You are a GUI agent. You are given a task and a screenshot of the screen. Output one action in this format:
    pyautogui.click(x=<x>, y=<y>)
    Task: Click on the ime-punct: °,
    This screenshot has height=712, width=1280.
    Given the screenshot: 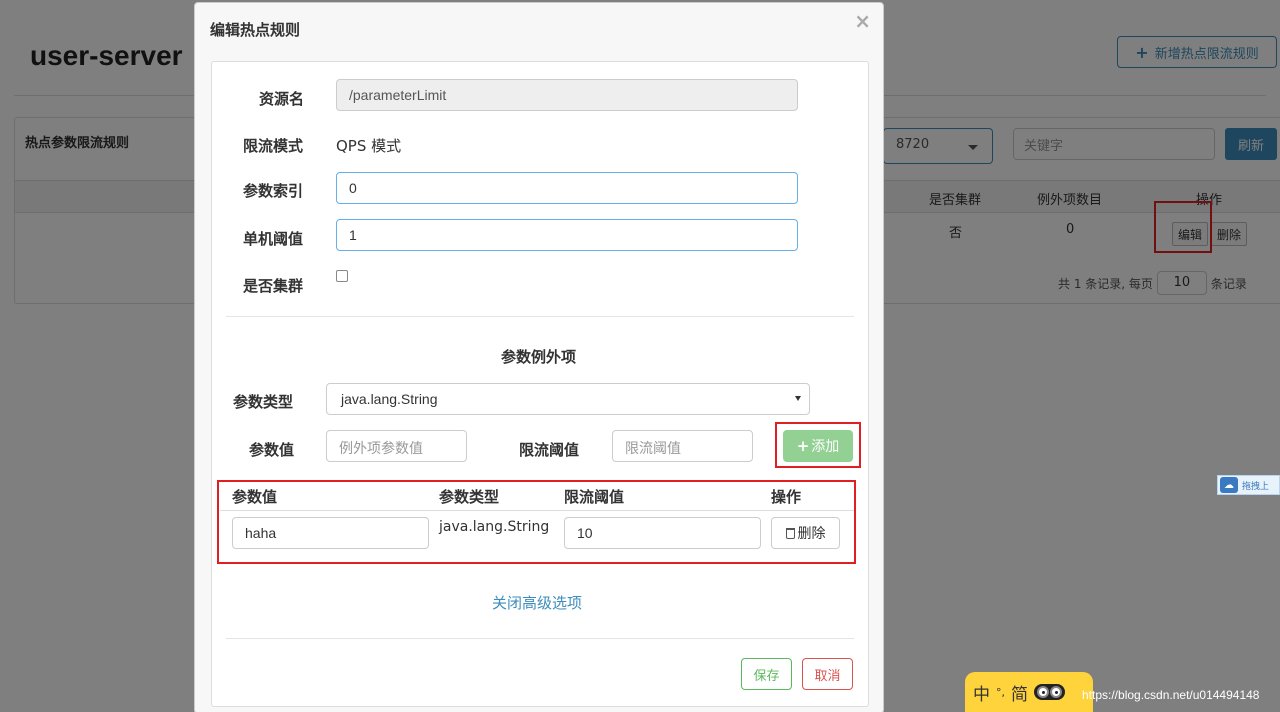 What is the action you would take?
    pyautogui.click(x=1000, y=692)
    